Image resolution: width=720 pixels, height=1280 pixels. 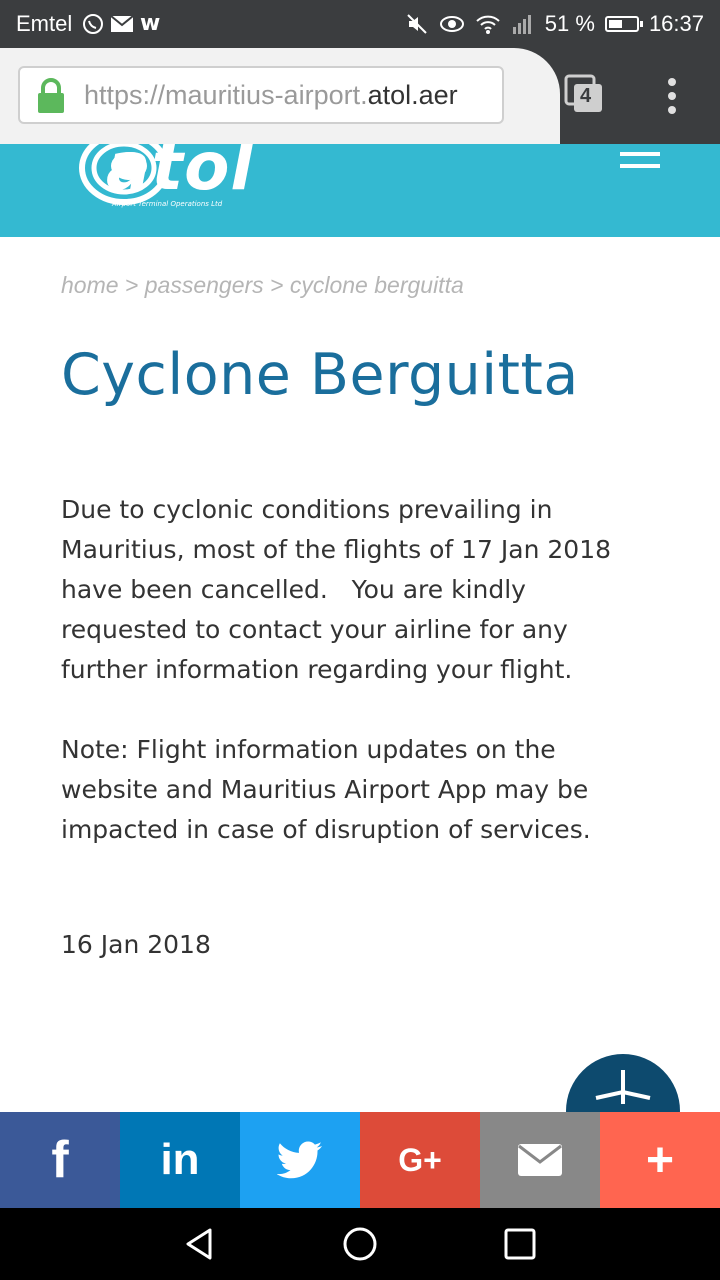 I want to click on publish-date: 16 Jan 2018, so click(x=136, y=944).